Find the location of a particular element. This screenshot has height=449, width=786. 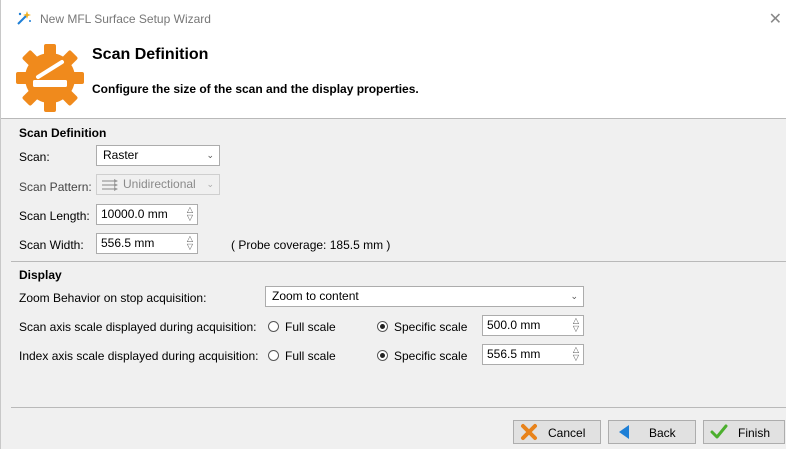

footer-divider is located at coordinates (398, 407).